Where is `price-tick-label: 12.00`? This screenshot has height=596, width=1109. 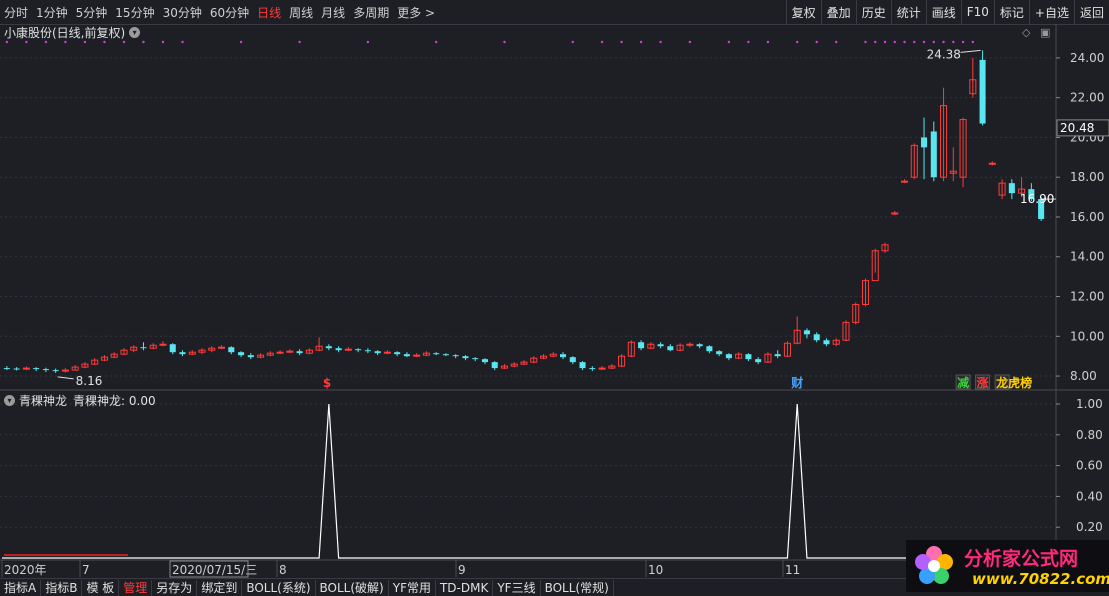
price-tick-label: 12.00 is located at coordinates (1087, 297).